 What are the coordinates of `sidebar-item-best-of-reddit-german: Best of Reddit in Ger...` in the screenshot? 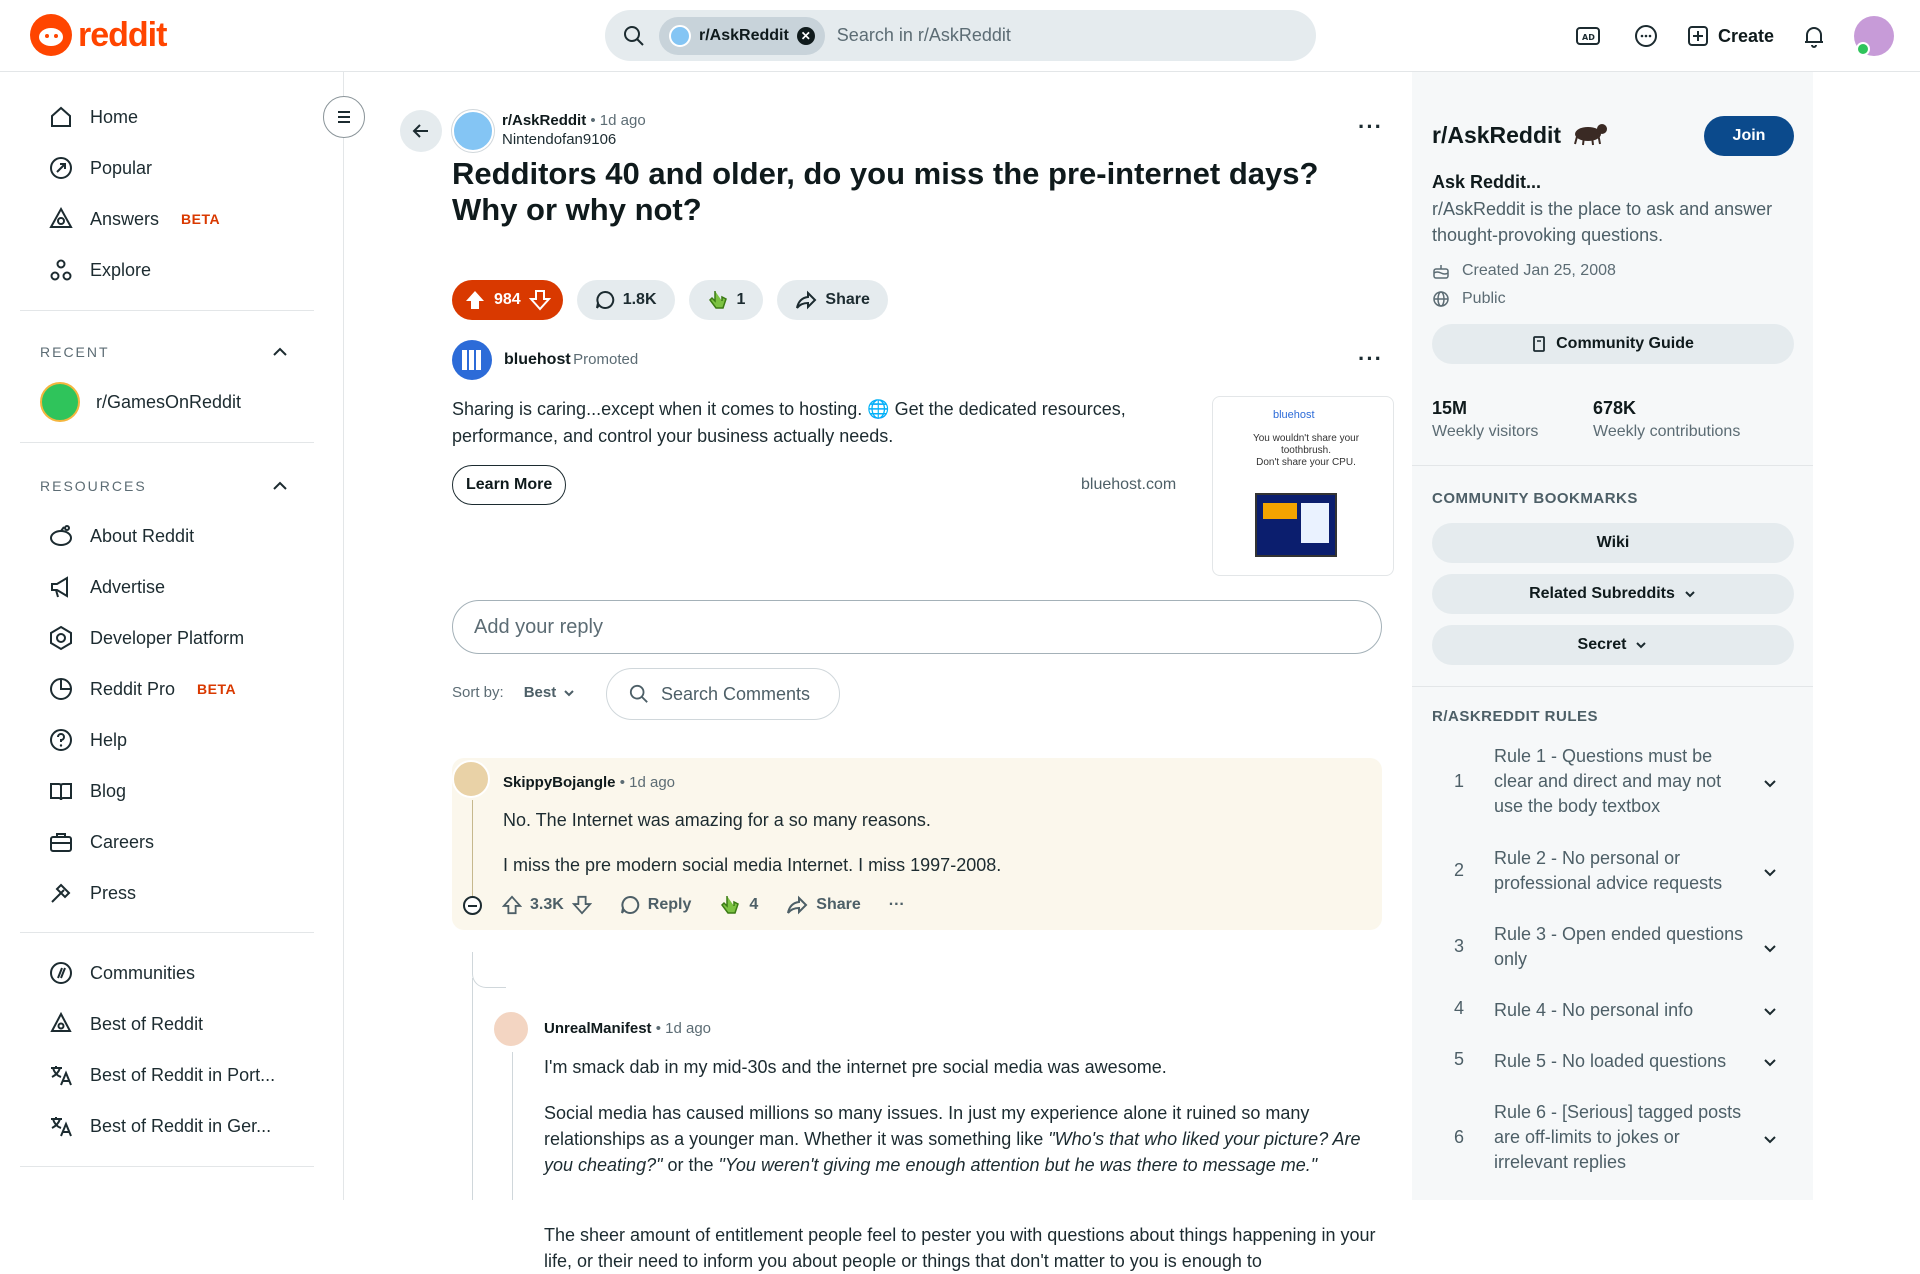 It's located at (160, 1126).